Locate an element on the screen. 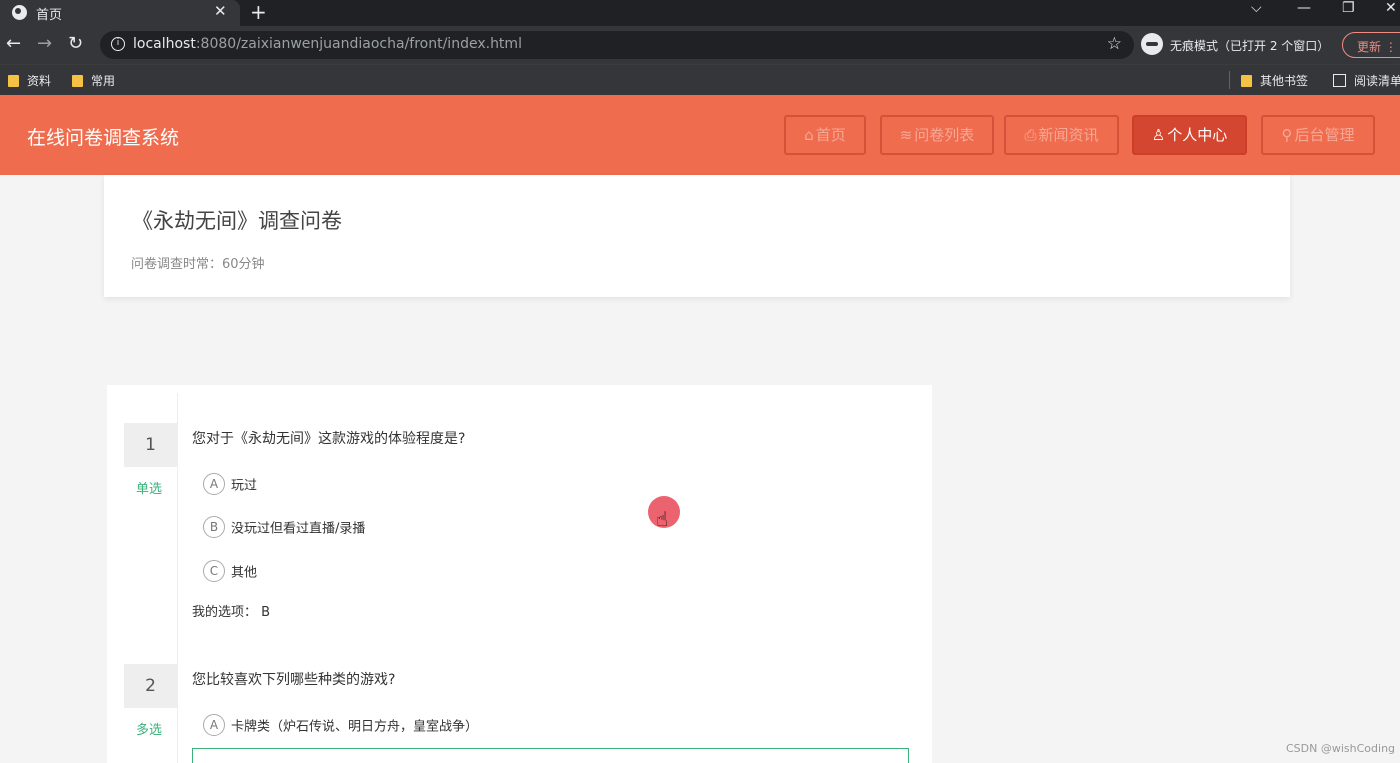 This screenshot has width=1400, height=763. question-text: 您比较喜欢下列哪些种类的游戏? is located at coordinates (294, 680).